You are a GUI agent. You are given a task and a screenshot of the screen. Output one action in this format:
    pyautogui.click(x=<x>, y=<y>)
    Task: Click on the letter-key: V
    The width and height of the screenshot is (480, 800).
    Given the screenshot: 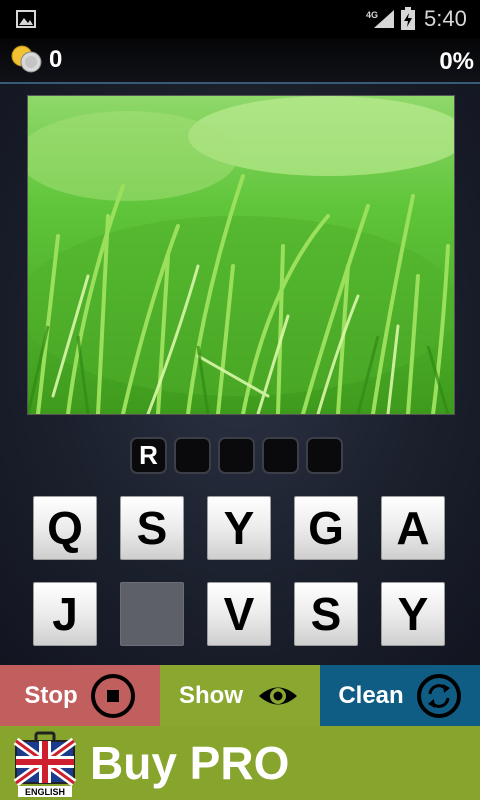 What is the action you would take?
    pyautogui.click(x=239, y=614)
    